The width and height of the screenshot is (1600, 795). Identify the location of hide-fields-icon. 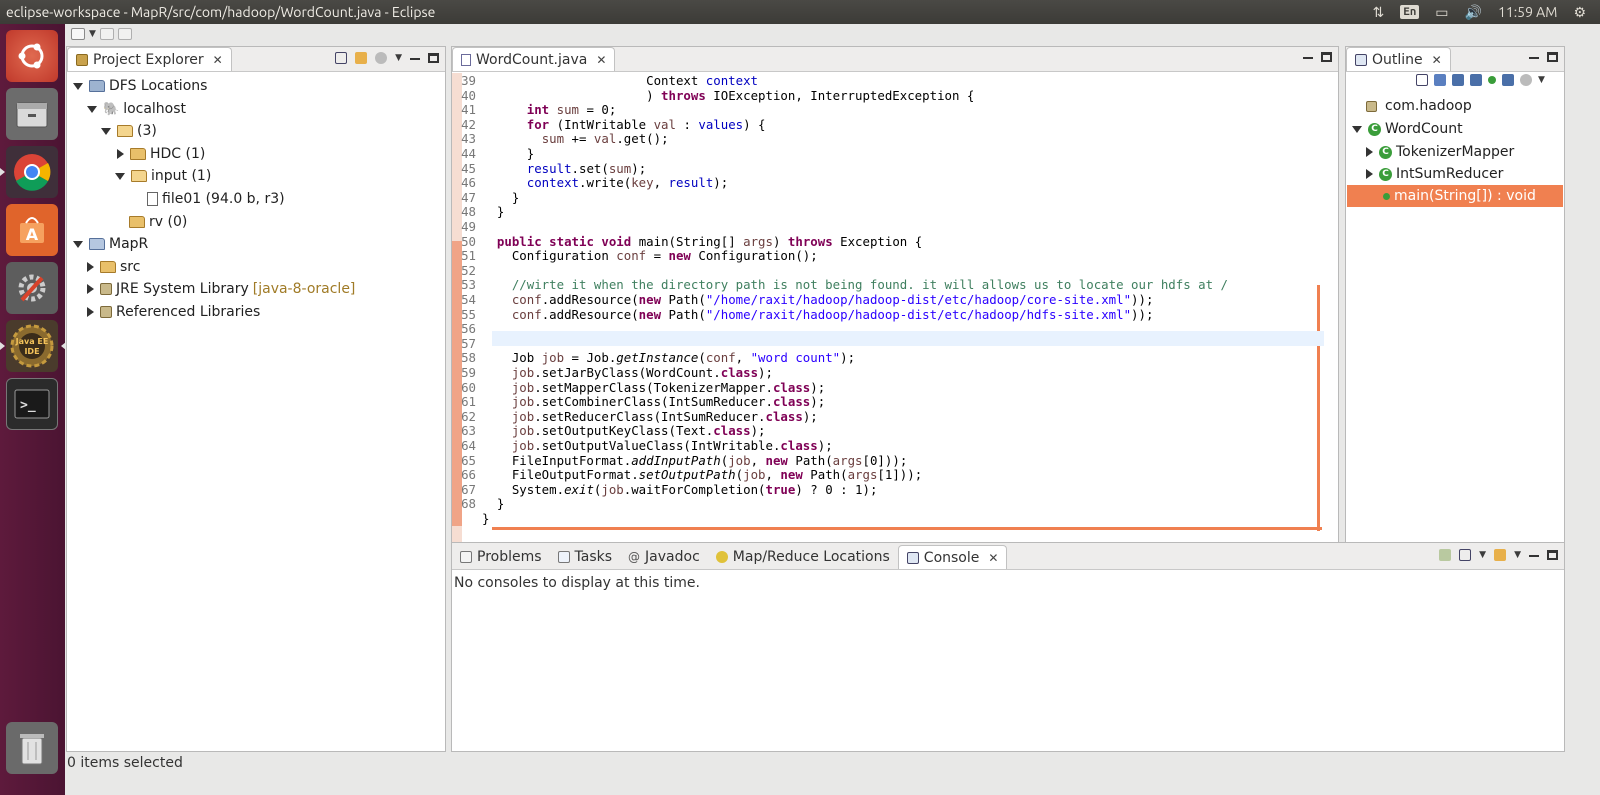
(1458, 80).